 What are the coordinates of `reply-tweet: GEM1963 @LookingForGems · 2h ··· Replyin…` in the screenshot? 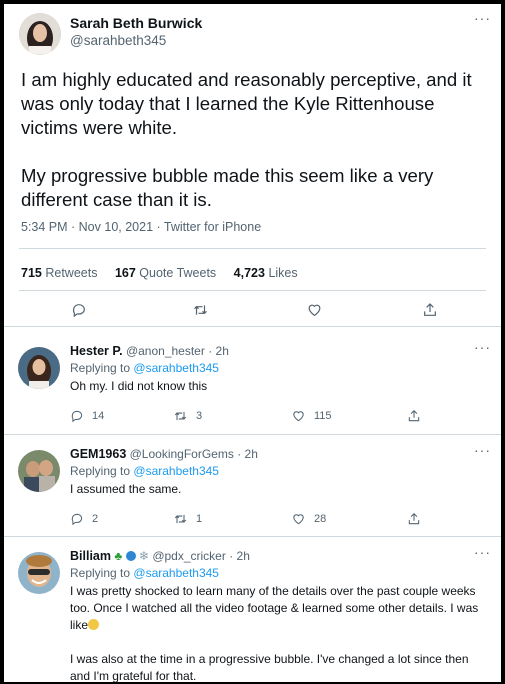 It's located at (252, 490).